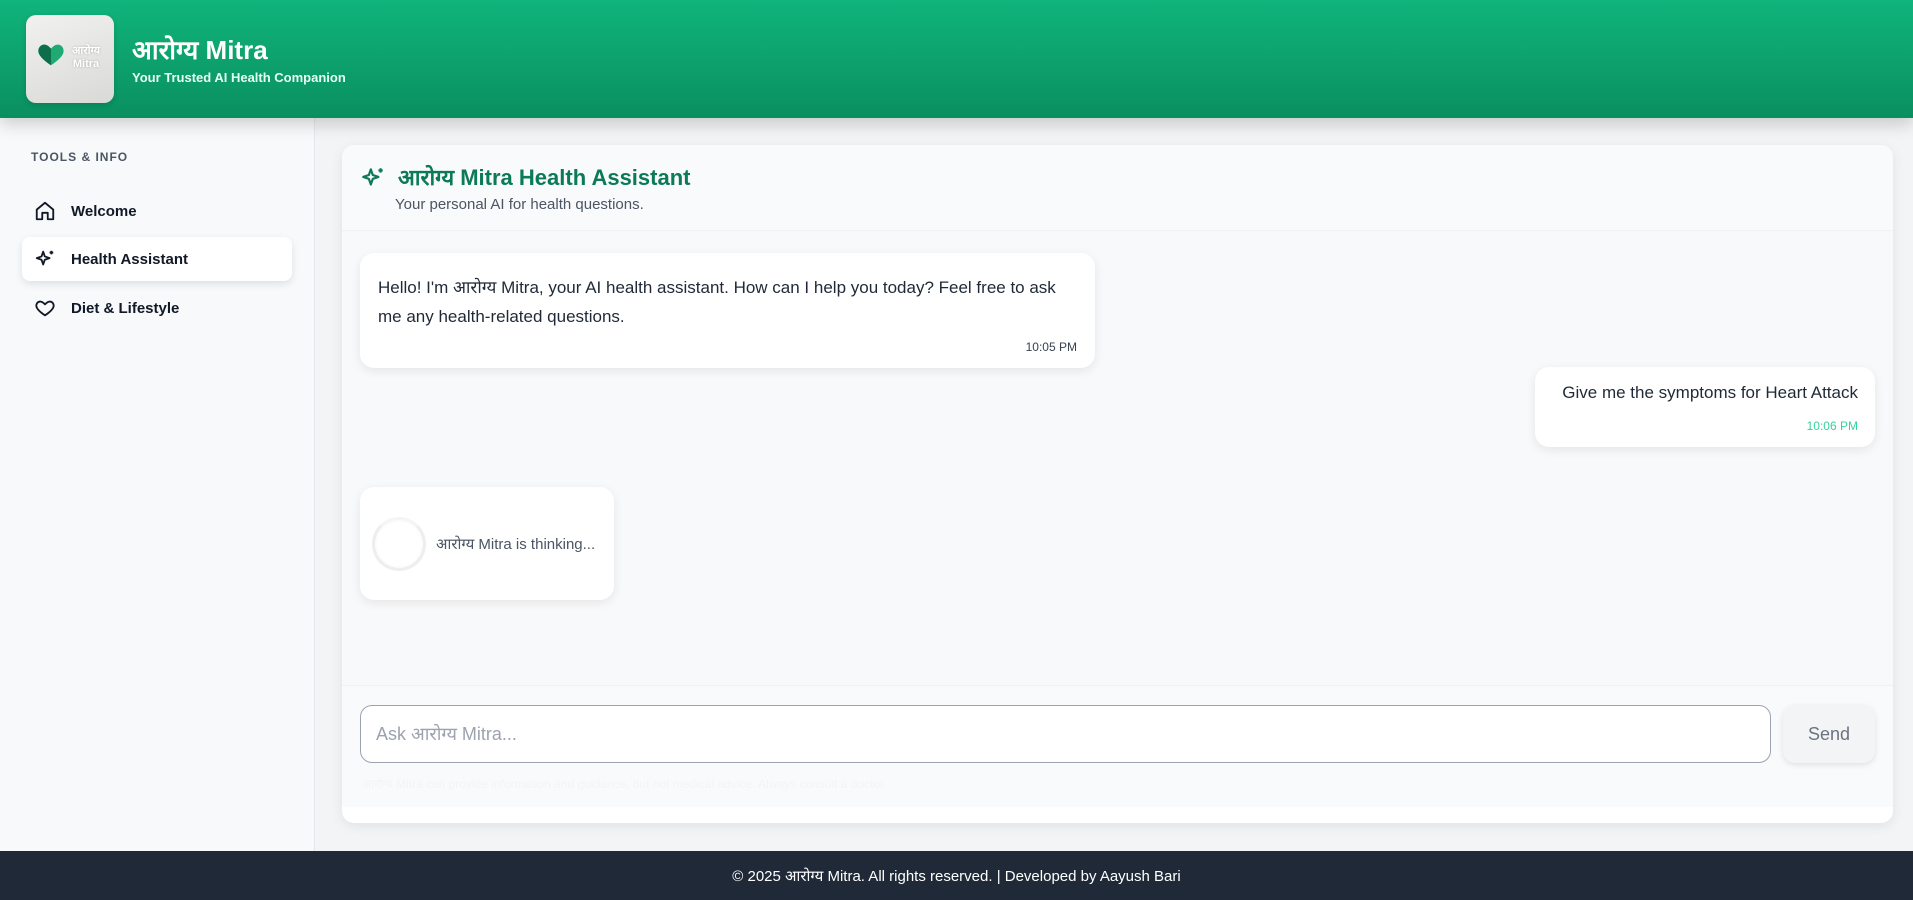  I want to click on message-time: 10:06 PM, so click(1832, 426).